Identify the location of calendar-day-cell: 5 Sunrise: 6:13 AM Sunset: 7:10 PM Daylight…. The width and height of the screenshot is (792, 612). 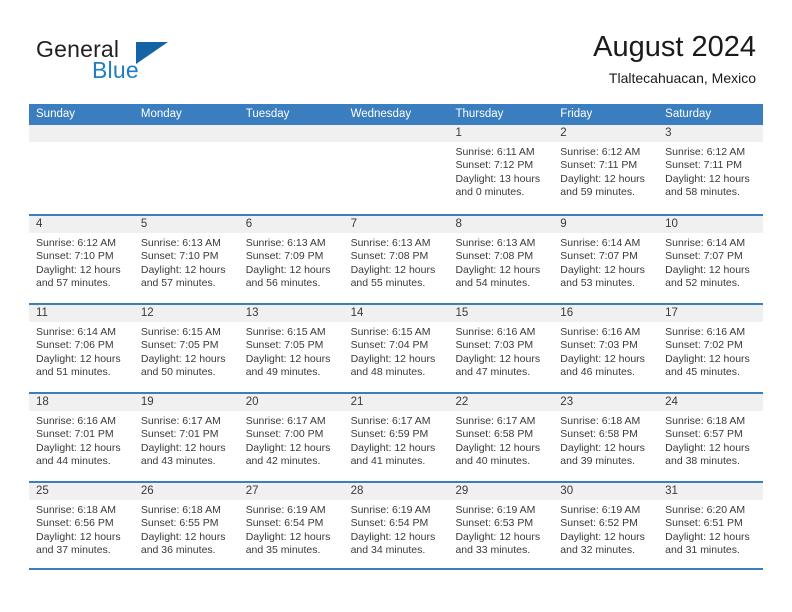
(186, 259).